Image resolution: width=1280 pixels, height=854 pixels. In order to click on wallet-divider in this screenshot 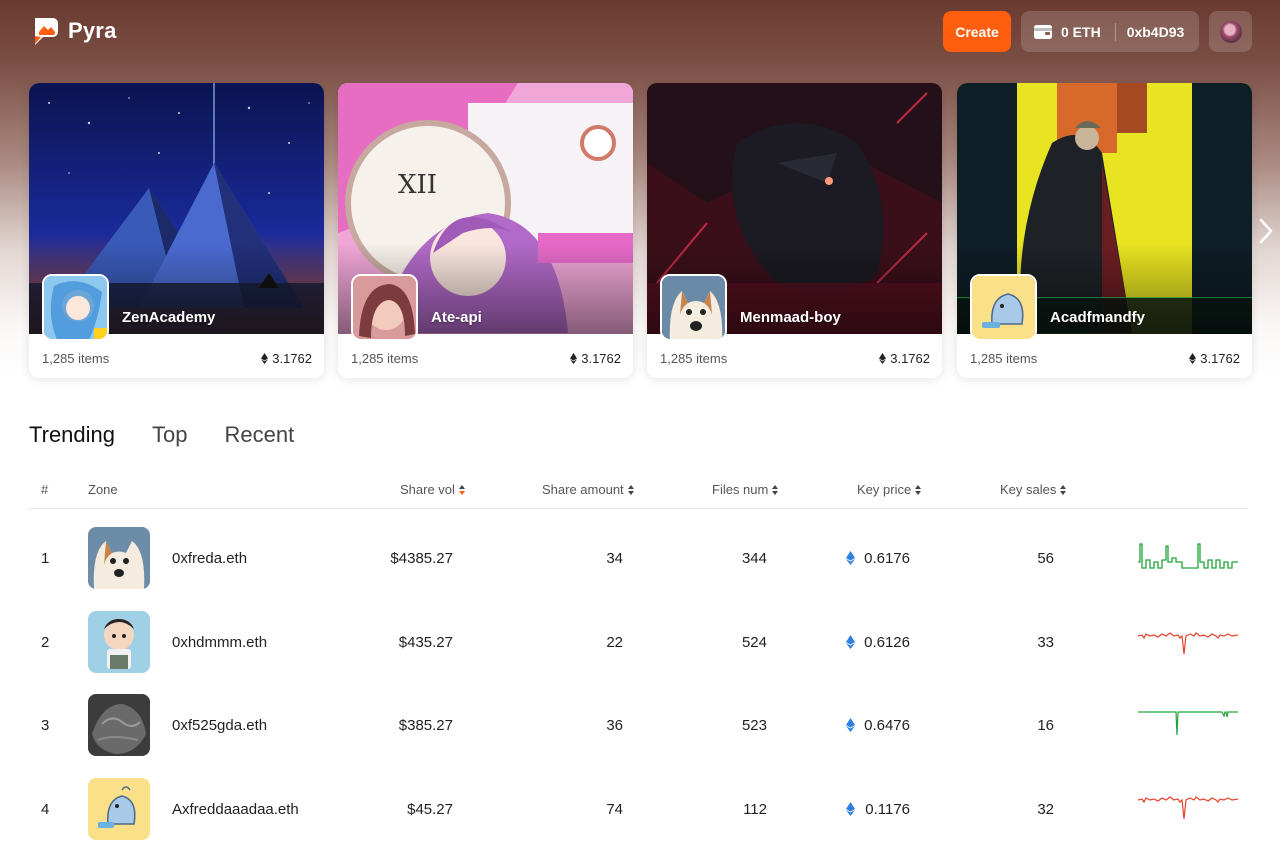, I will do `click(1115, 31)`.